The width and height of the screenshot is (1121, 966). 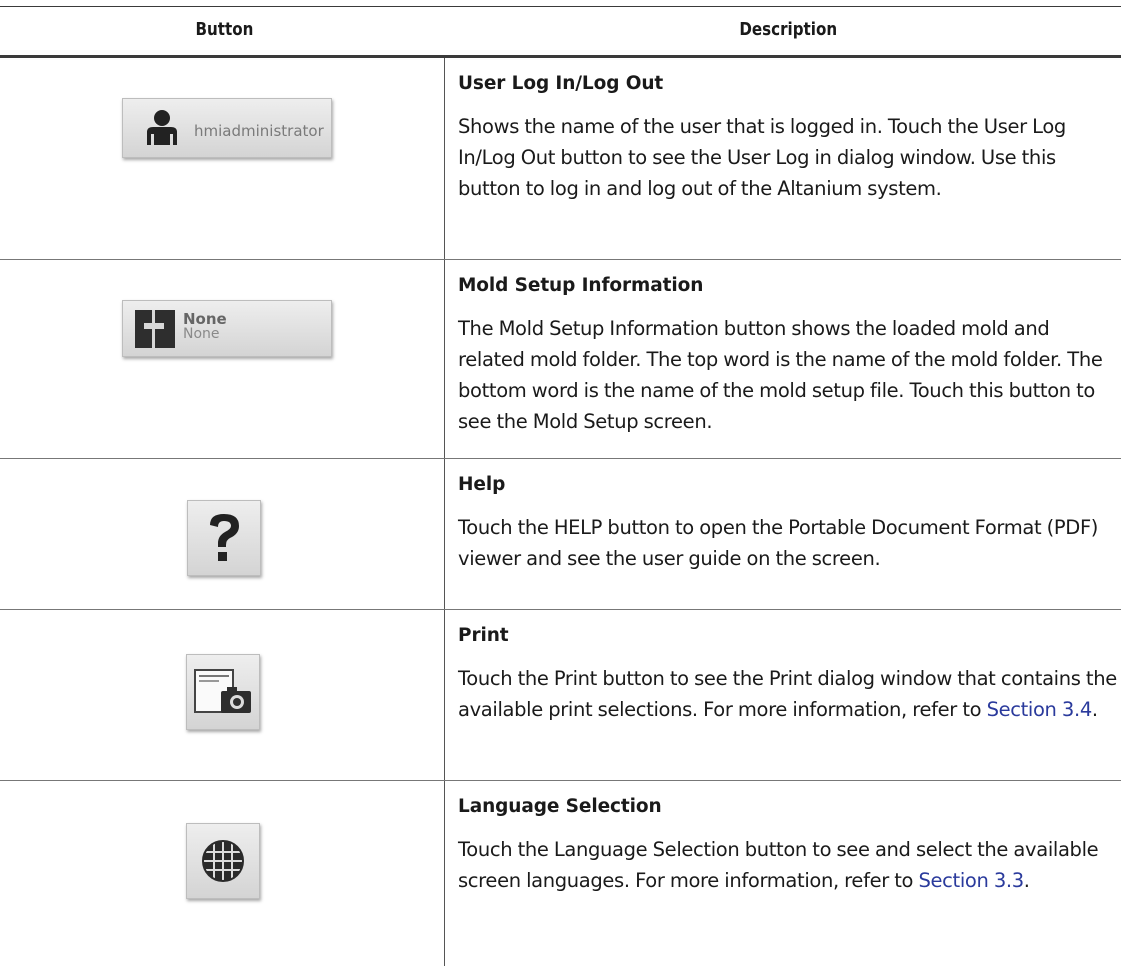 I want to click on mold-icon, so click(x=155, y=329).